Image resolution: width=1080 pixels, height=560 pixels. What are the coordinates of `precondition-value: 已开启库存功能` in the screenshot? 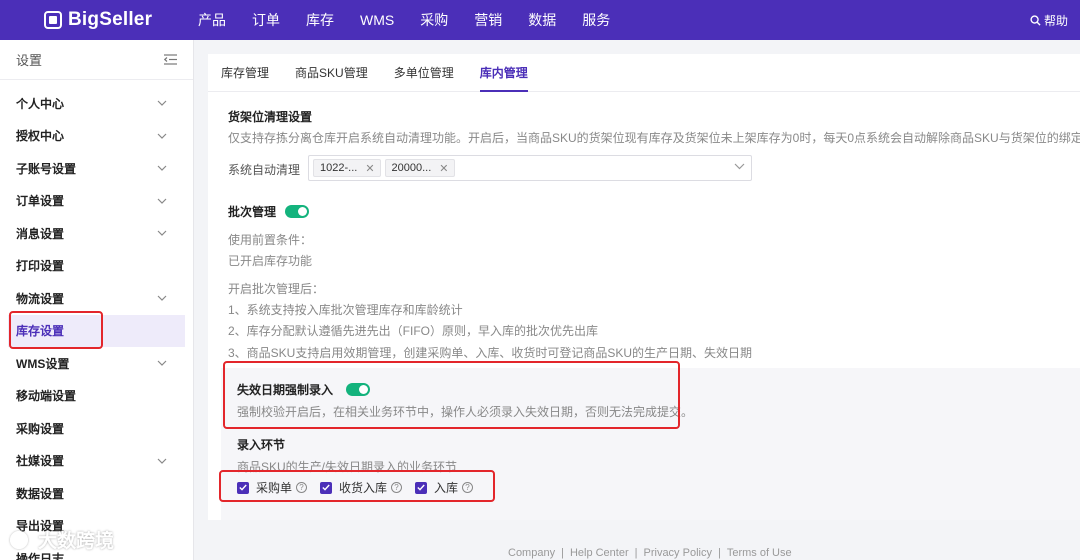 It's located at (270, 261).